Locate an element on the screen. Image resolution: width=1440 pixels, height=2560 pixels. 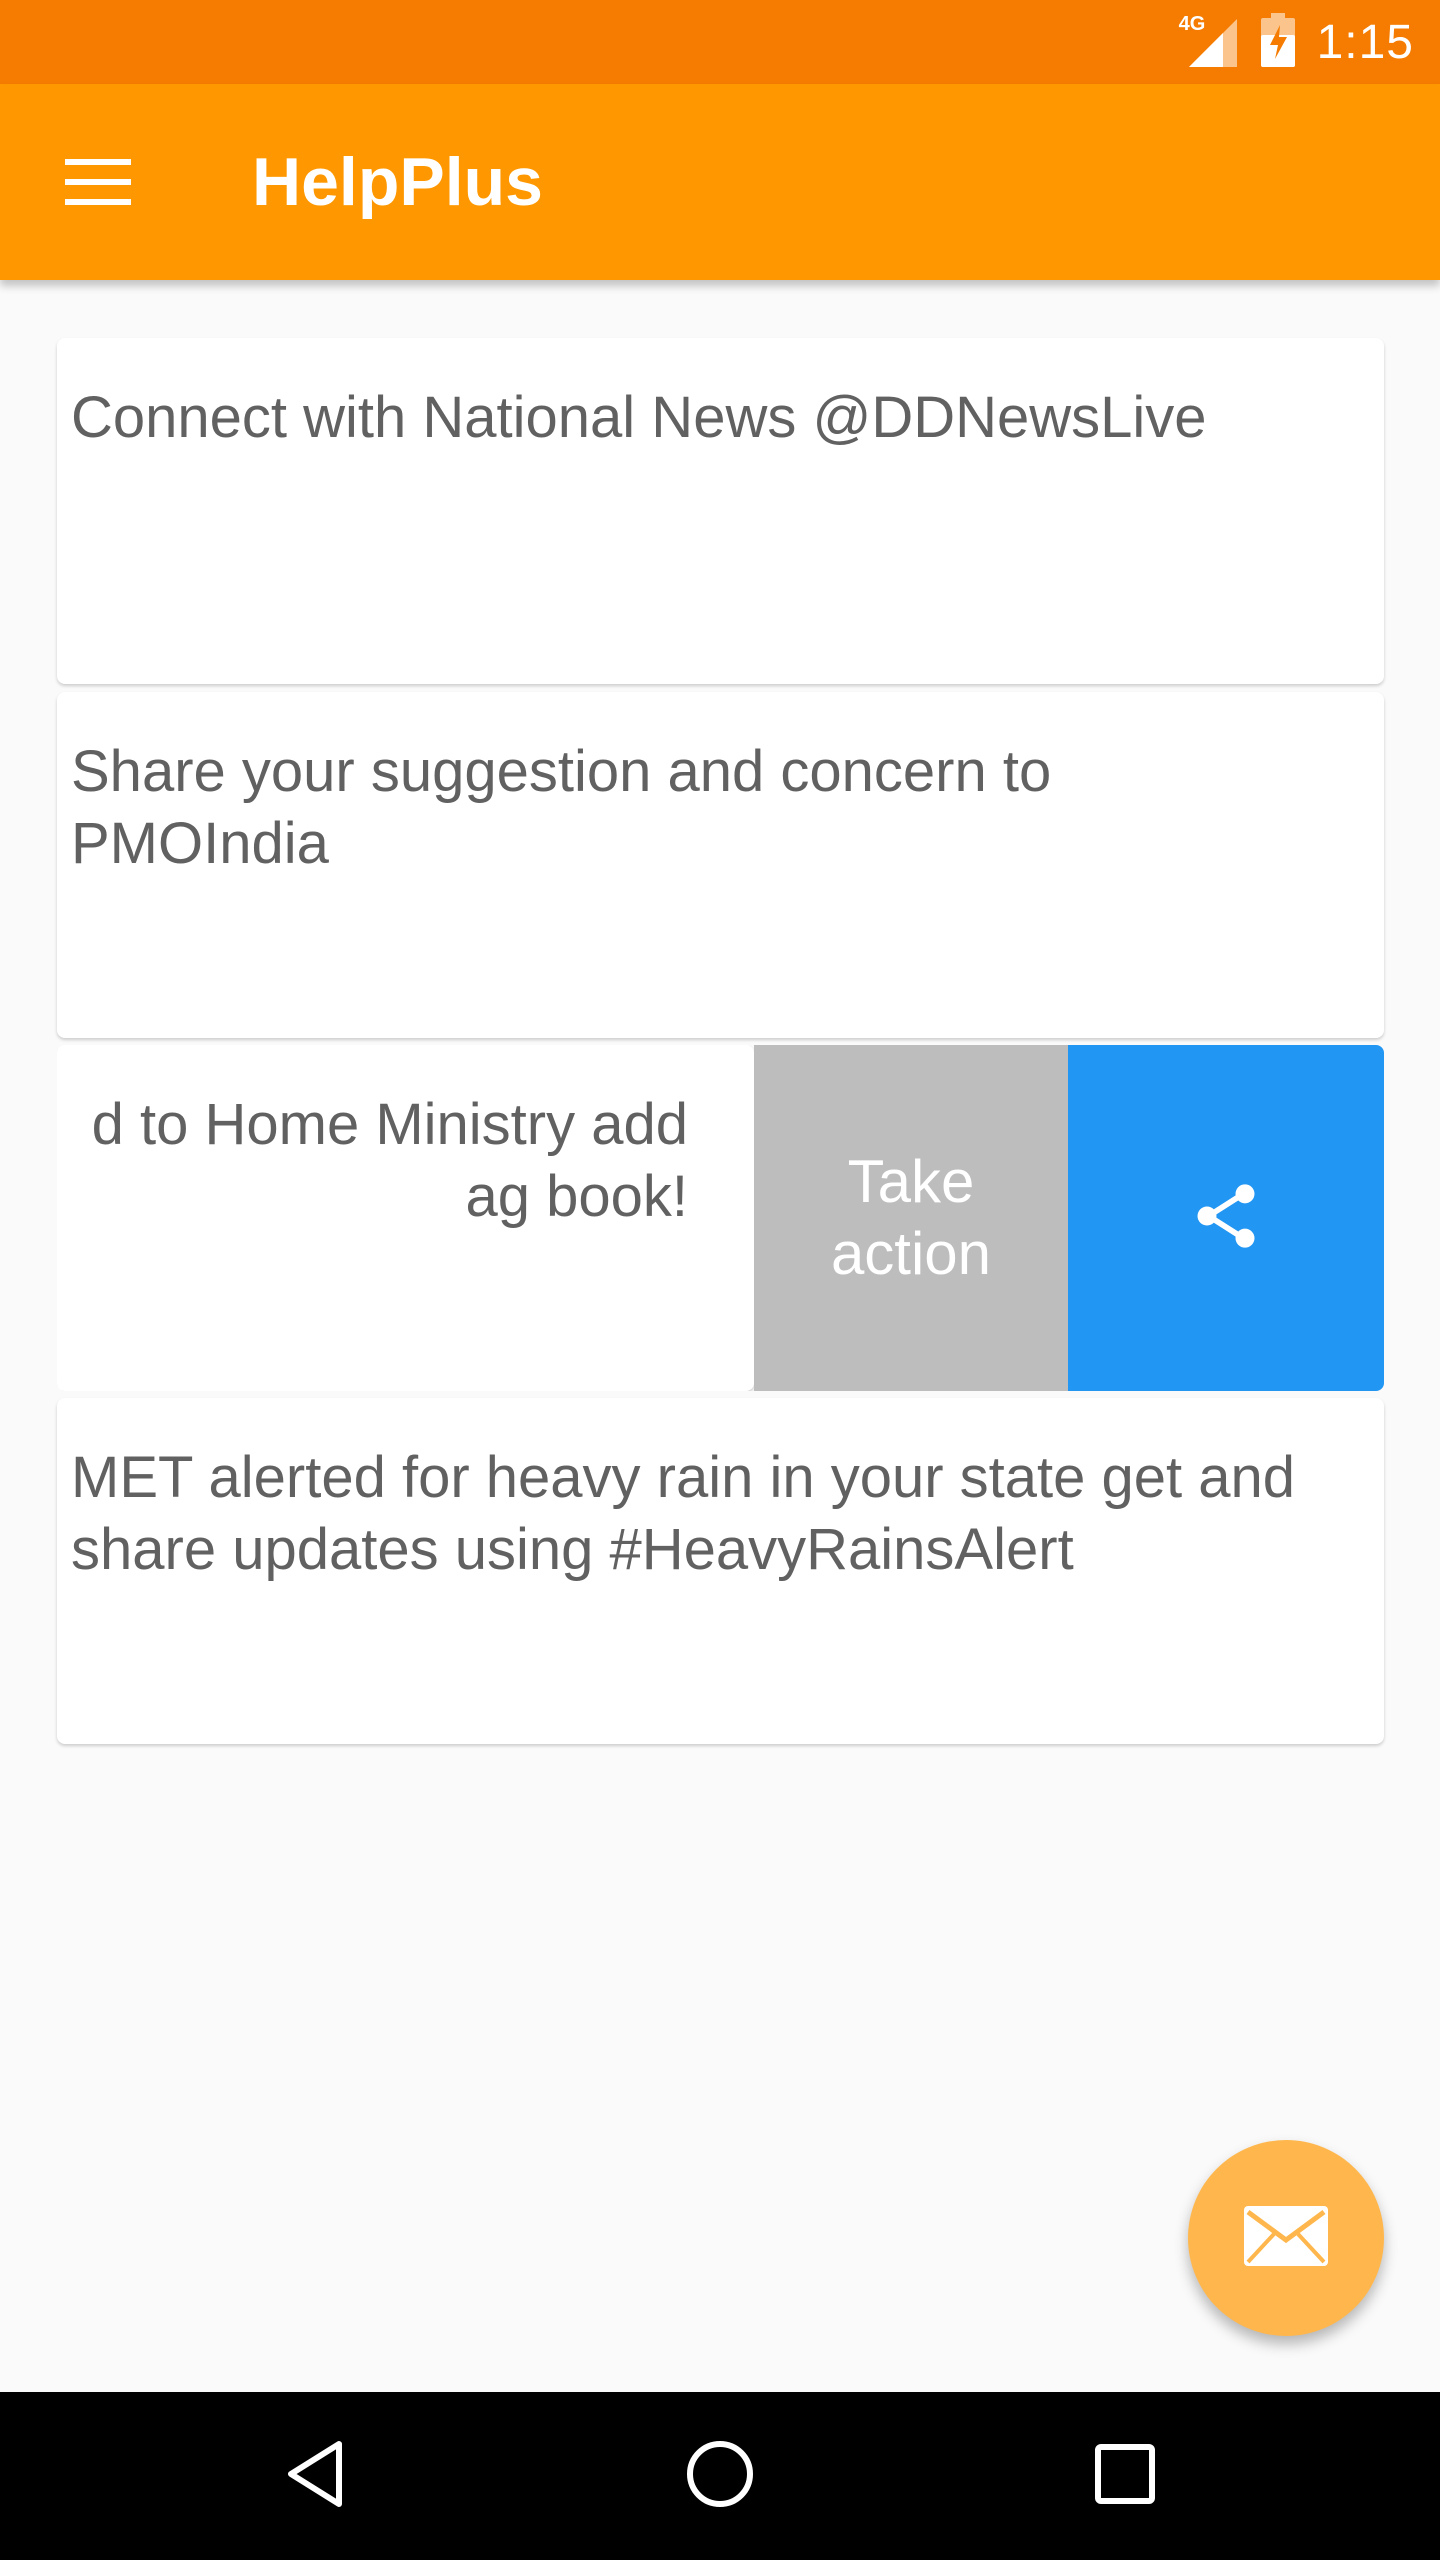
back-button is located at coordinates (315, 2476).